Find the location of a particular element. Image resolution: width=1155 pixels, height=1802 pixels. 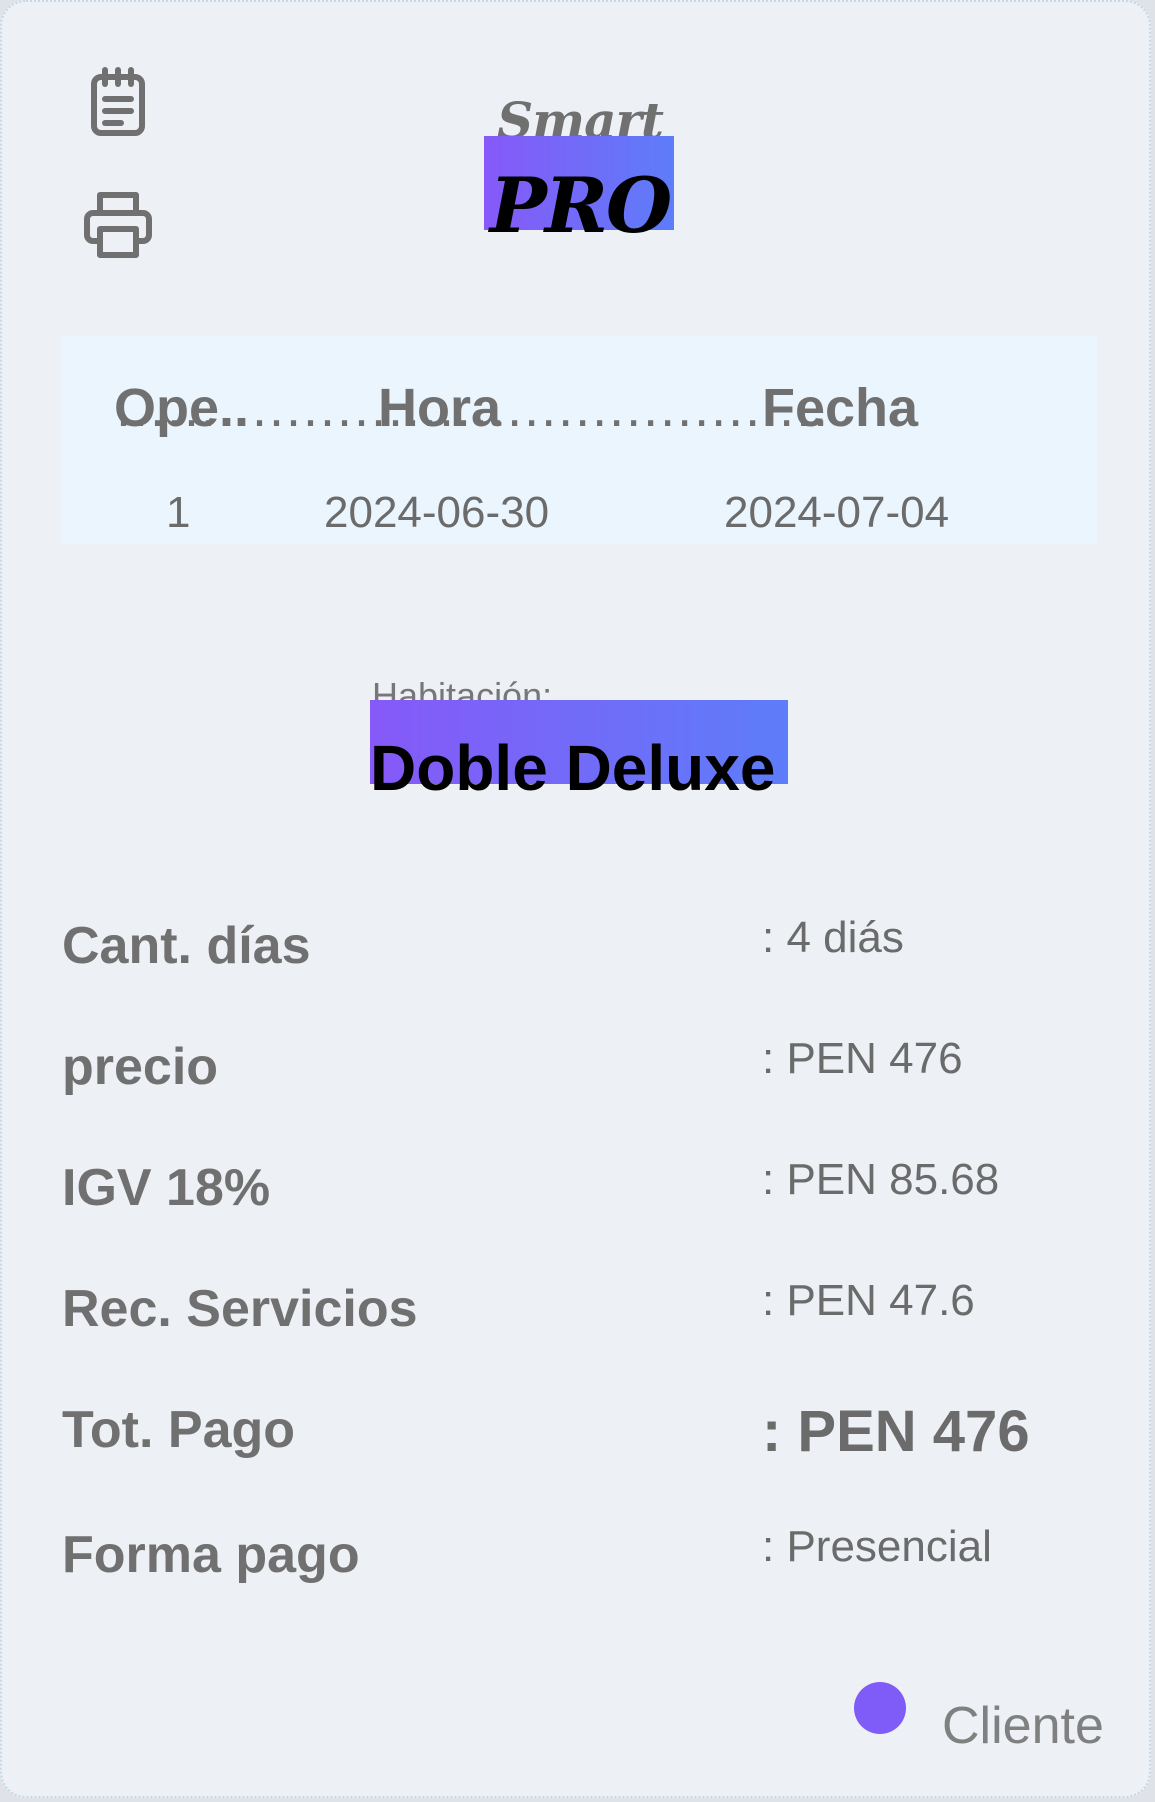

total-value: : PEN 476 is located at coordinates (896, 1431).